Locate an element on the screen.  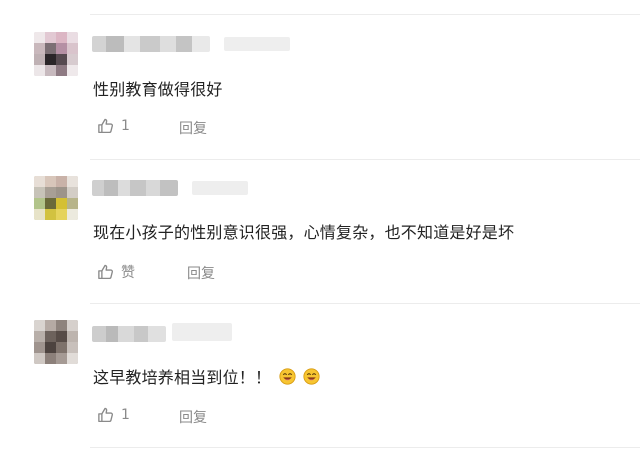
comment-text: 这早教培养相当到位！！ is located at coordinates (206, 376).